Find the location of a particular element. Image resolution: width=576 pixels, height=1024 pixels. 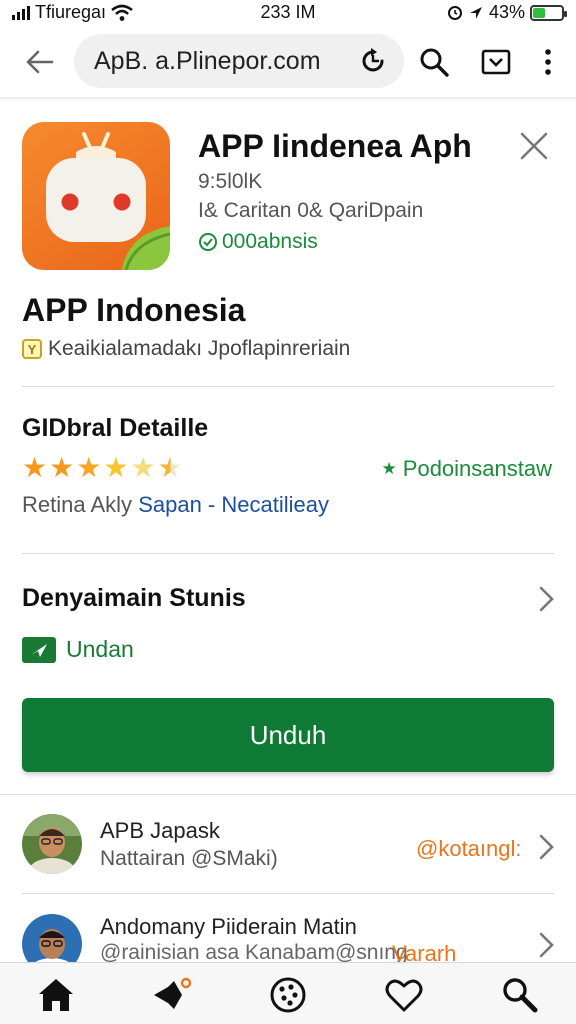

tabs-button is located at coordinates (496, 62).